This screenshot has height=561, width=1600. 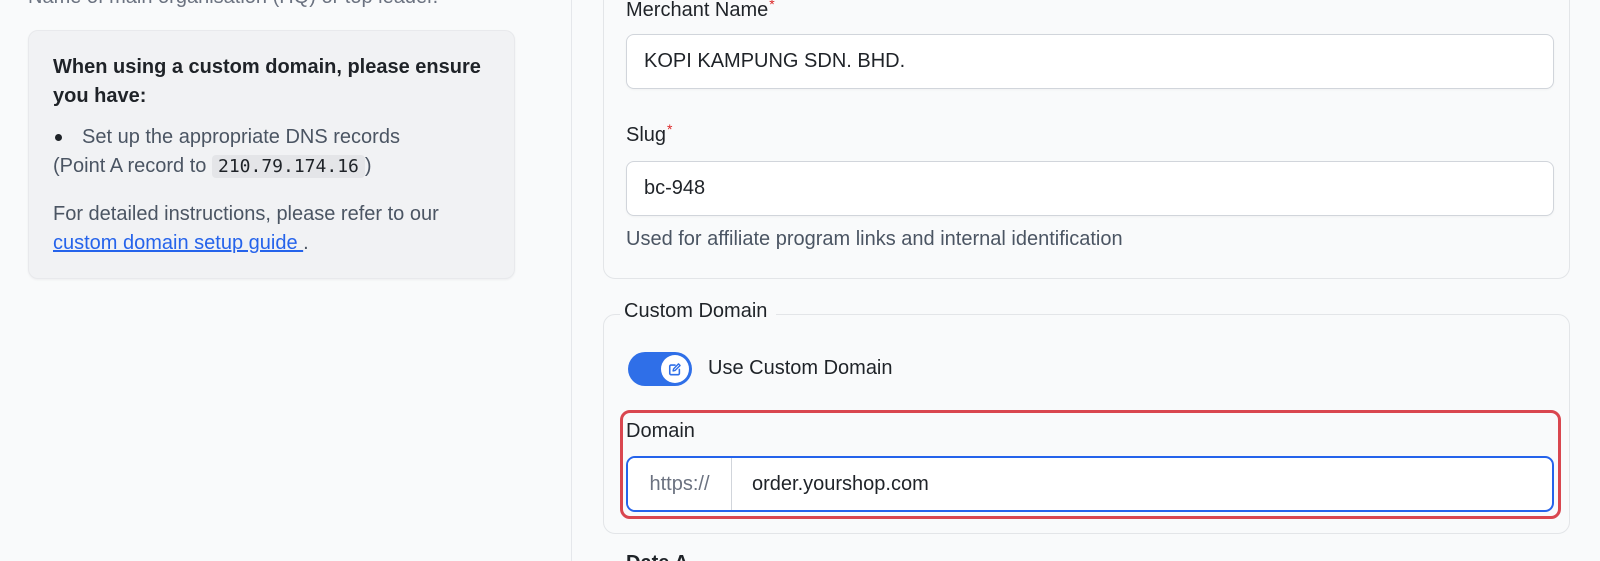 What do you see at coordinates (1090, 61) in the screenshot?
I see `merchant-name-input: KOPI KAMPUNG SDN. BHD.` at bounding box center [1090, 61].